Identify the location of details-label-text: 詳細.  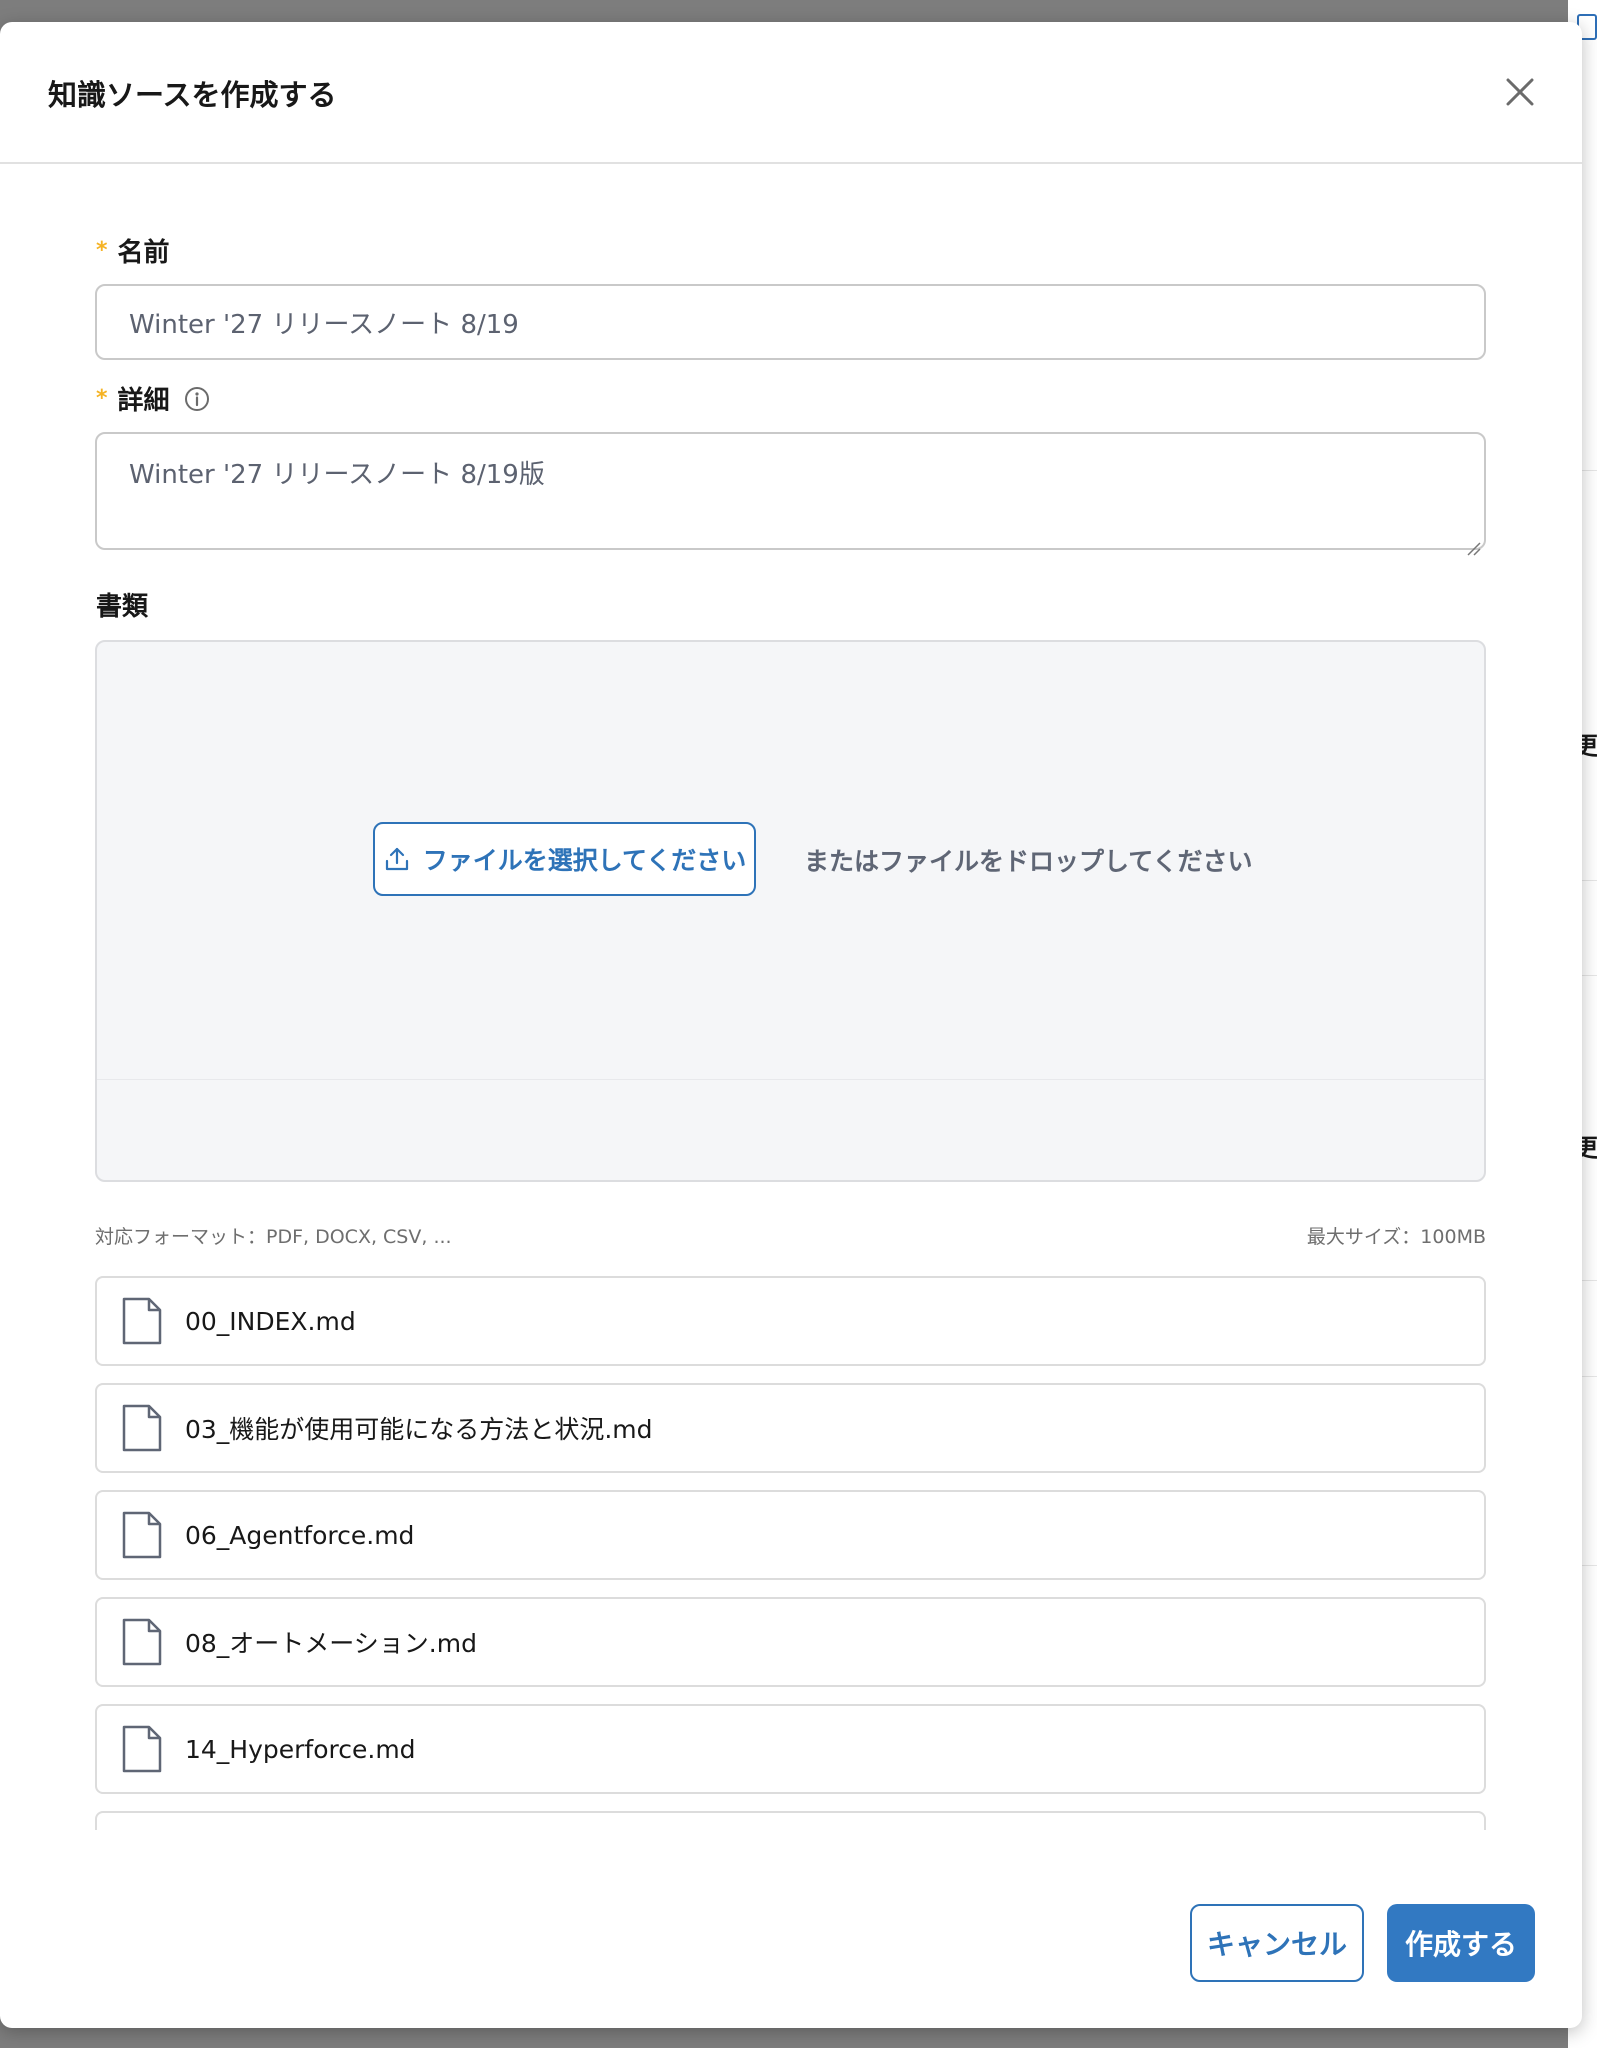
(143, 401).